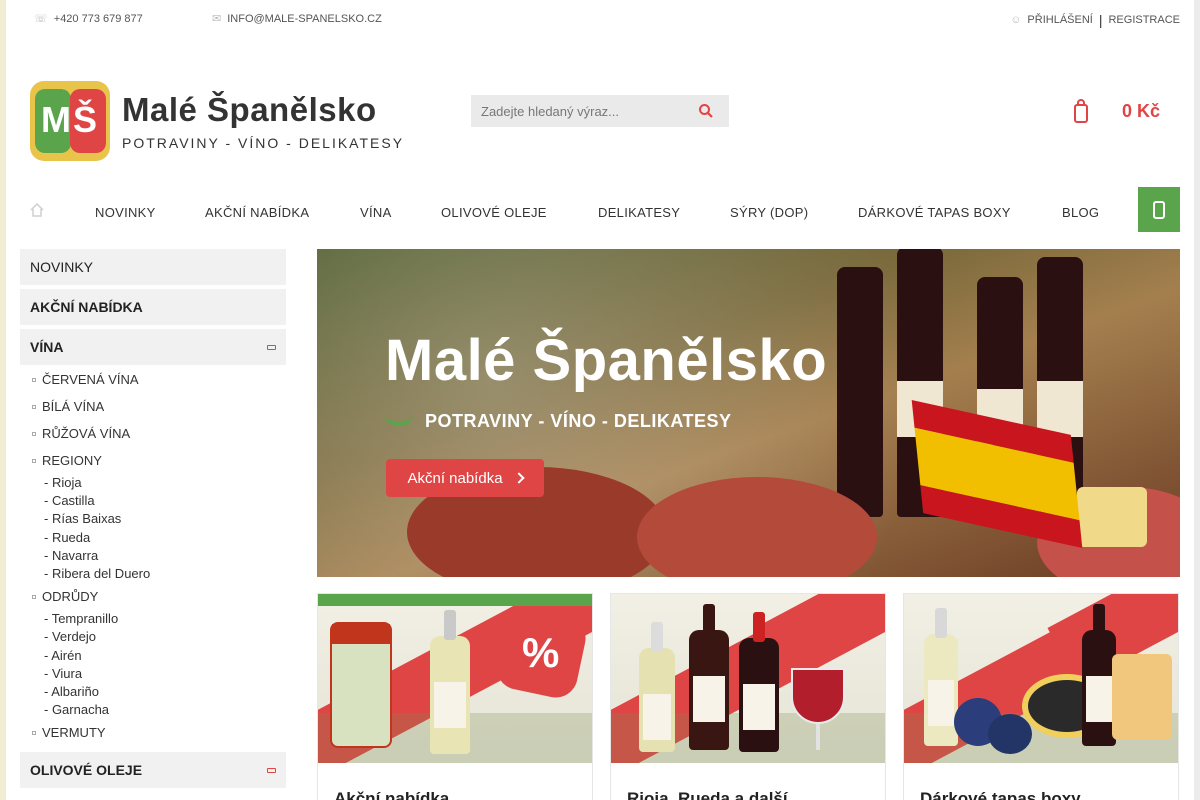 The width and height of the screenshot is (1200, 800). I want to click on nav-item-blog: BLOG, so click(1080, 212).